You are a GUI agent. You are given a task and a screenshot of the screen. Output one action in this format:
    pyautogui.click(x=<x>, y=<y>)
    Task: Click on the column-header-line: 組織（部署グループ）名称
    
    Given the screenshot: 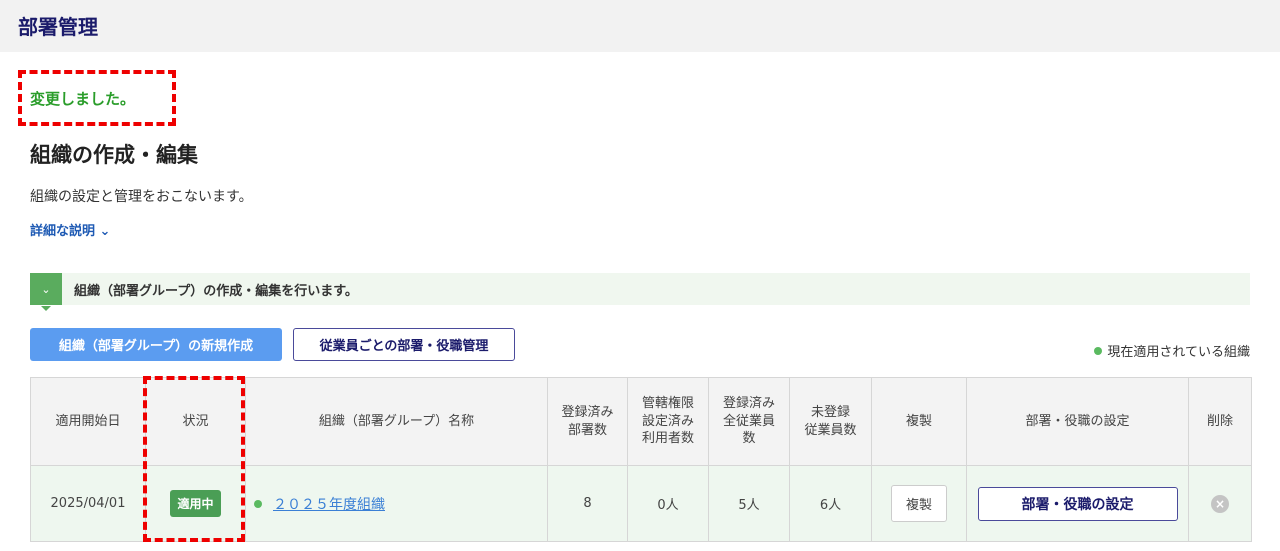 What is the action you would take?
    pyautogui.click(x=396, y=421)
    